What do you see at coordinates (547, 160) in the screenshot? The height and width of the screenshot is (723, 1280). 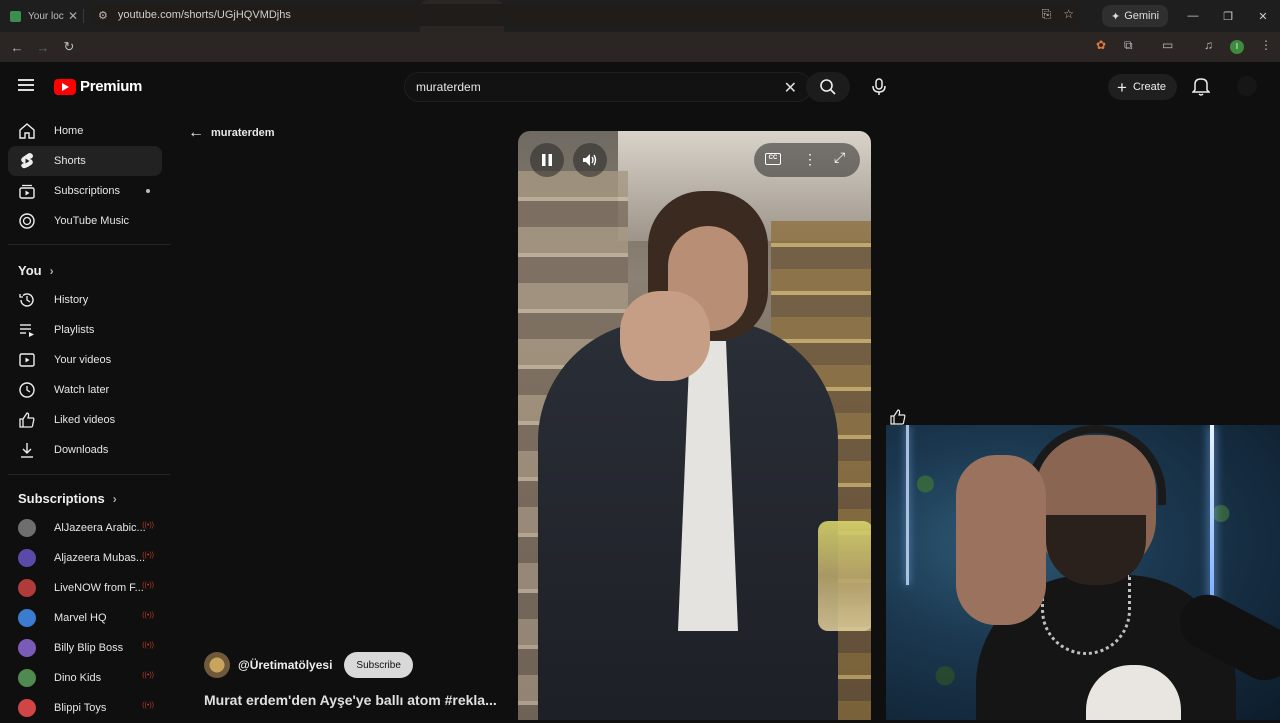 I see `pause-button` at bounding box center [547, 160].